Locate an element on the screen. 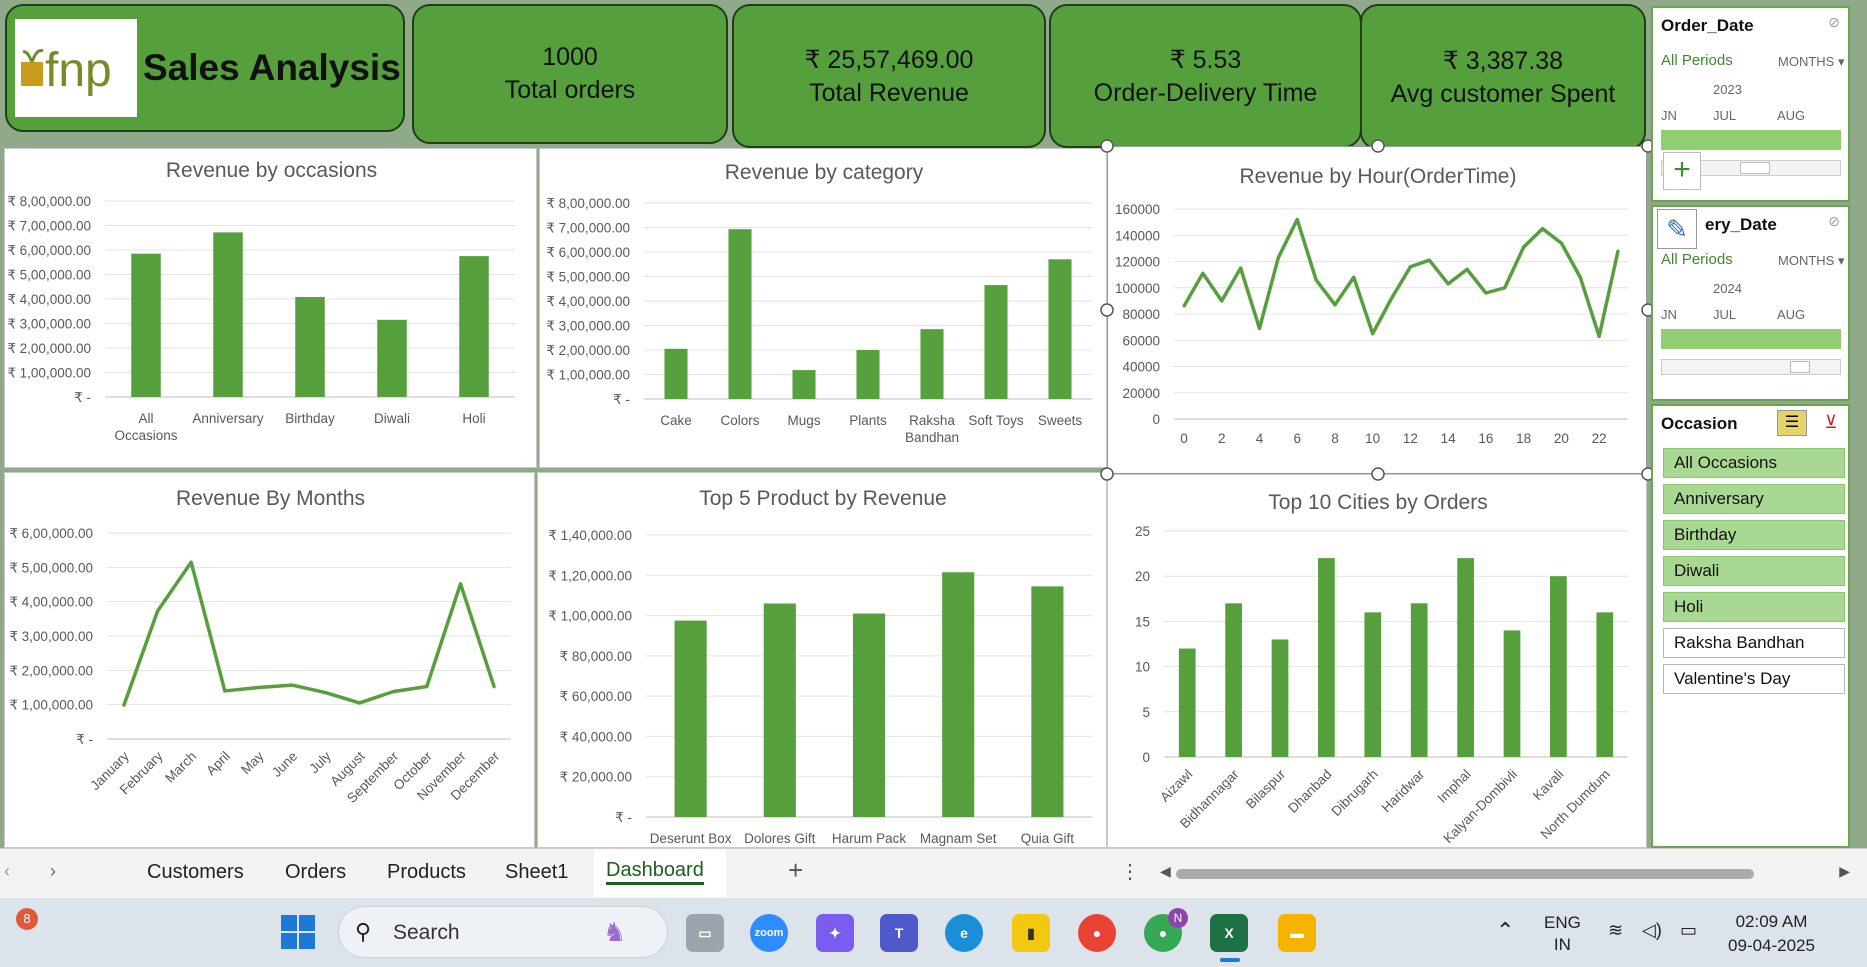 The image size is (1867, 967). teams-icon: T is located at coordinates (899, 933).